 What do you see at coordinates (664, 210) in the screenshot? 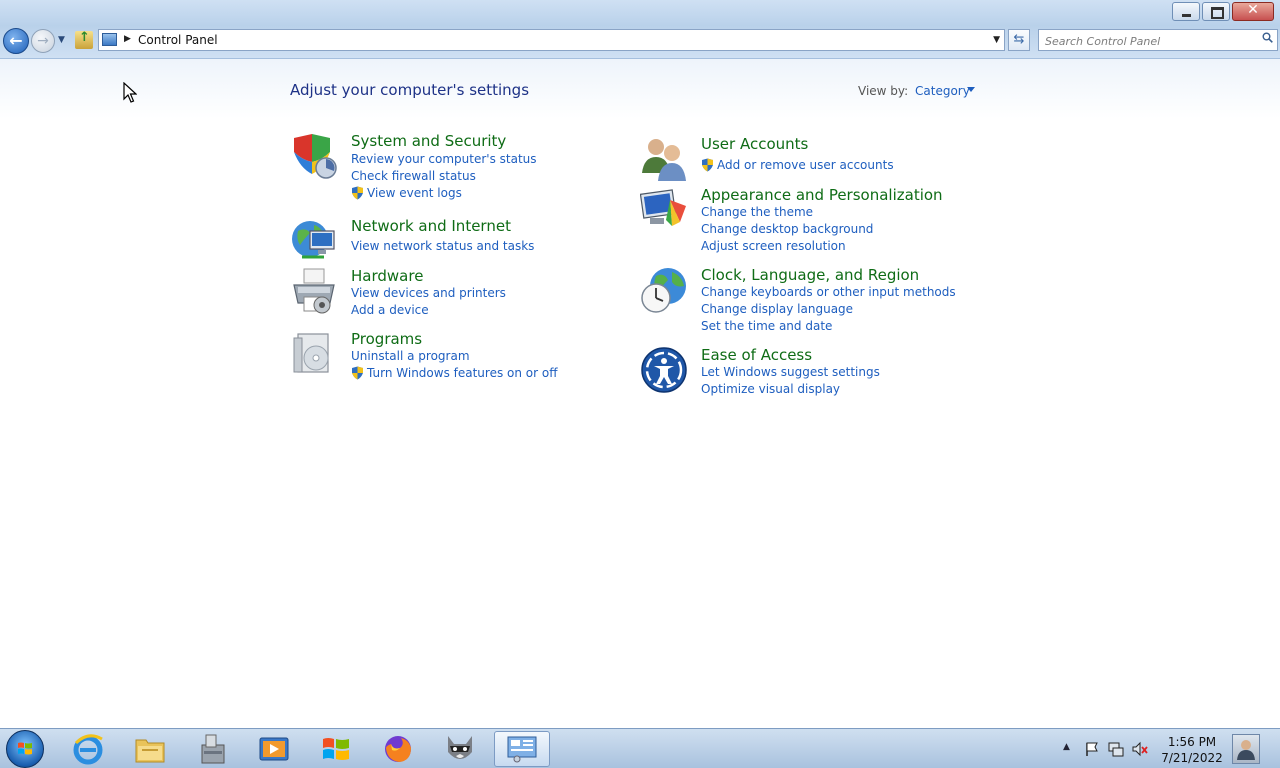
I see `monitor-palette-icon` at bounding box center [664, 210].